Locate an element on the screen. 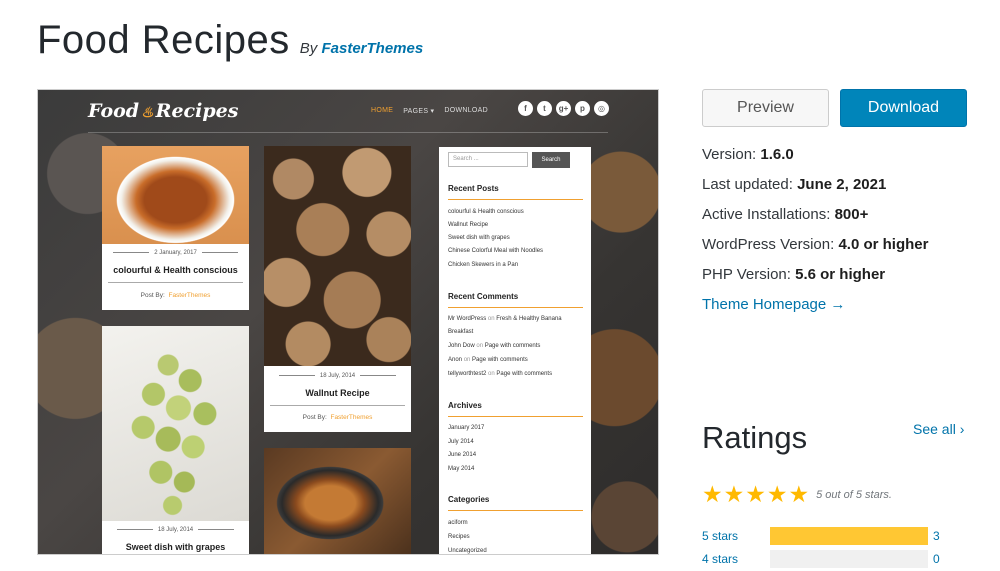 The image size is (1000, 571). post-title: colourful & Health conscious is located at coordinates (175, 270).